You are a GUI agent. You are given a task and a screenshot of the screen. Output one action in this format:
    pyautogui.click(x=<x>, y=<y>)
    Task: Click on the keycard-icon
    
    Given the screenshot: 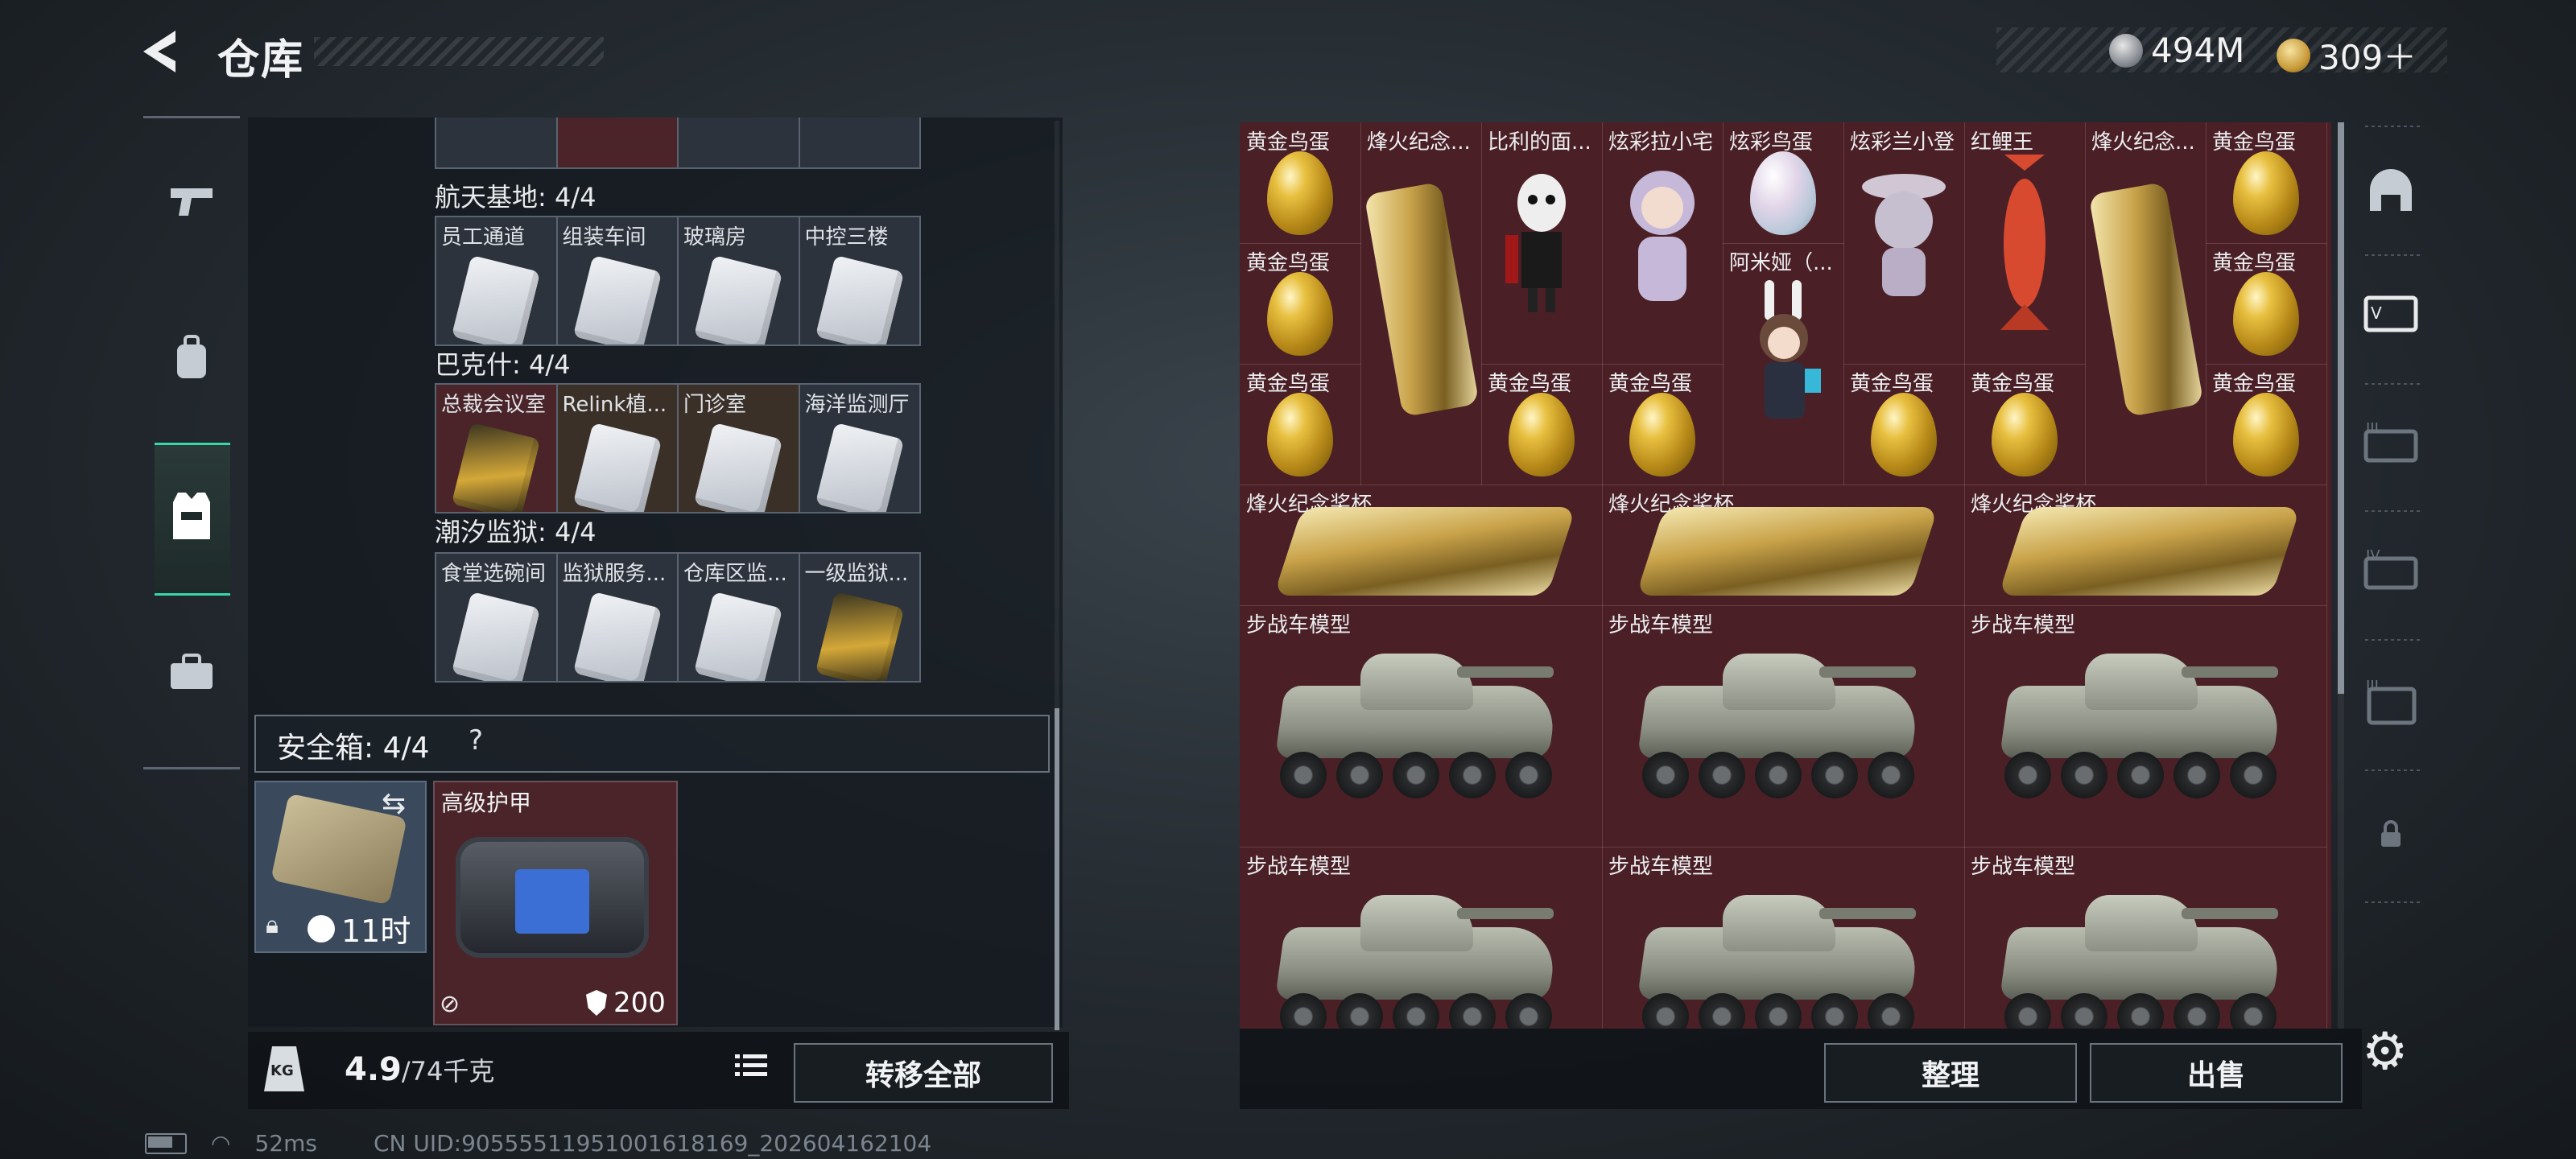 What is the action you would take?
    pyautogui.click(x=859, y=467)
    